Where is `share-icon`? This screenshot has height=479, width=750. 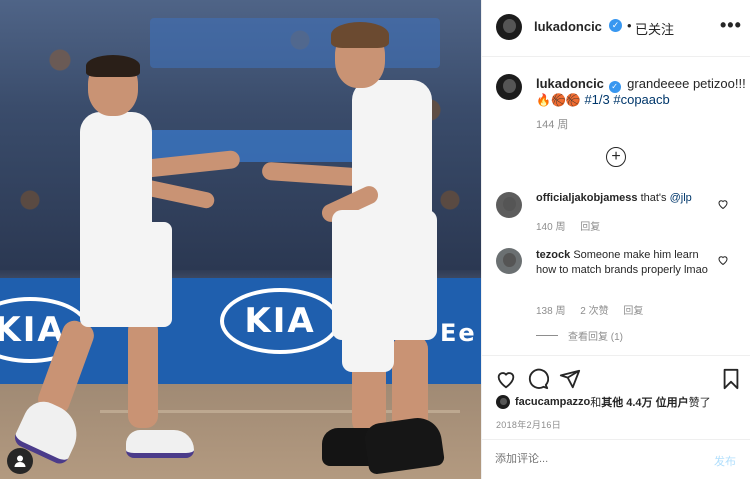 share-icon is located at coordinates (570, 379).